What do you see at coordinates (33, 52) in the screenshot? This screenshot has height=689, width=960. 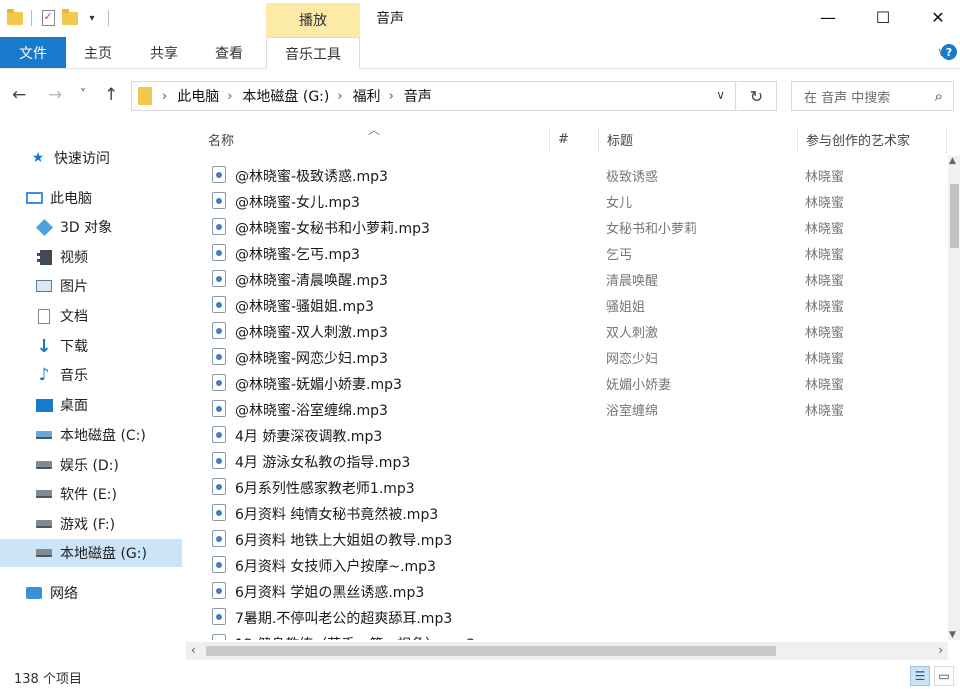 I see `tab-file: 文件` at bounding box center [33, 52].